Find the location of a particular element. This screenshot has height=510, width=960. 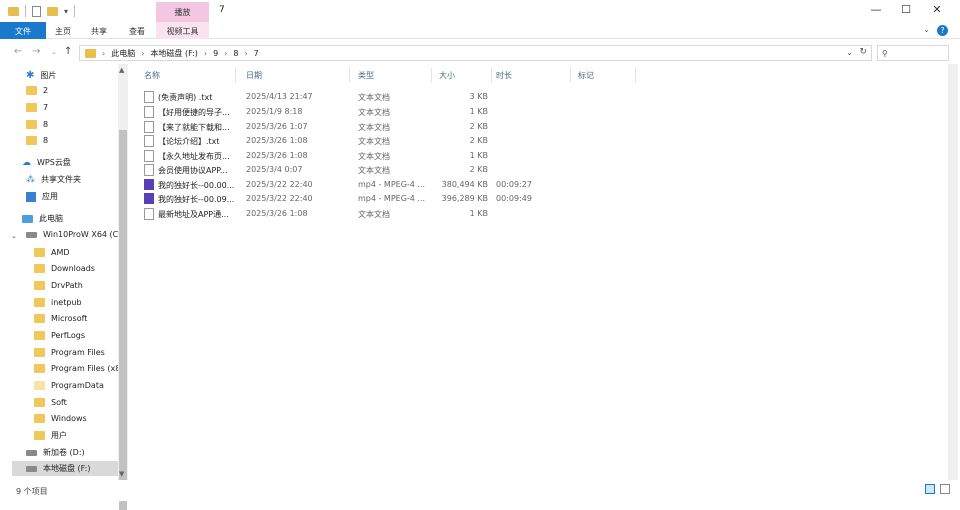

tab-video-tools: 视频工具 is located at coordinates (182, 30).